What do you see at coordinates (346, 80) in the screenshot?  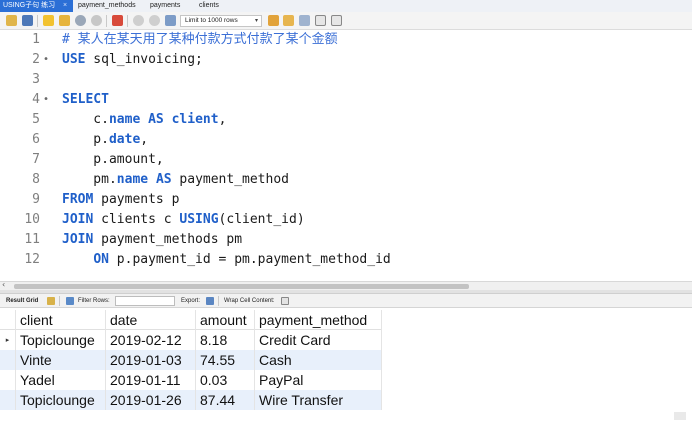 I see `code-line: 3` at bounding box center [346, 80].